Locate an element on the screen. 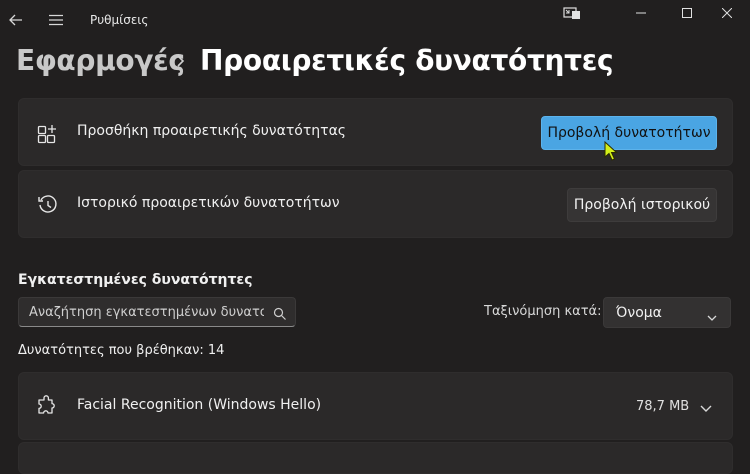 The image size is (750, 474). installed-features-heading: Εγκατεστημένες δυνατότητες is located at coordinates (135, 280).